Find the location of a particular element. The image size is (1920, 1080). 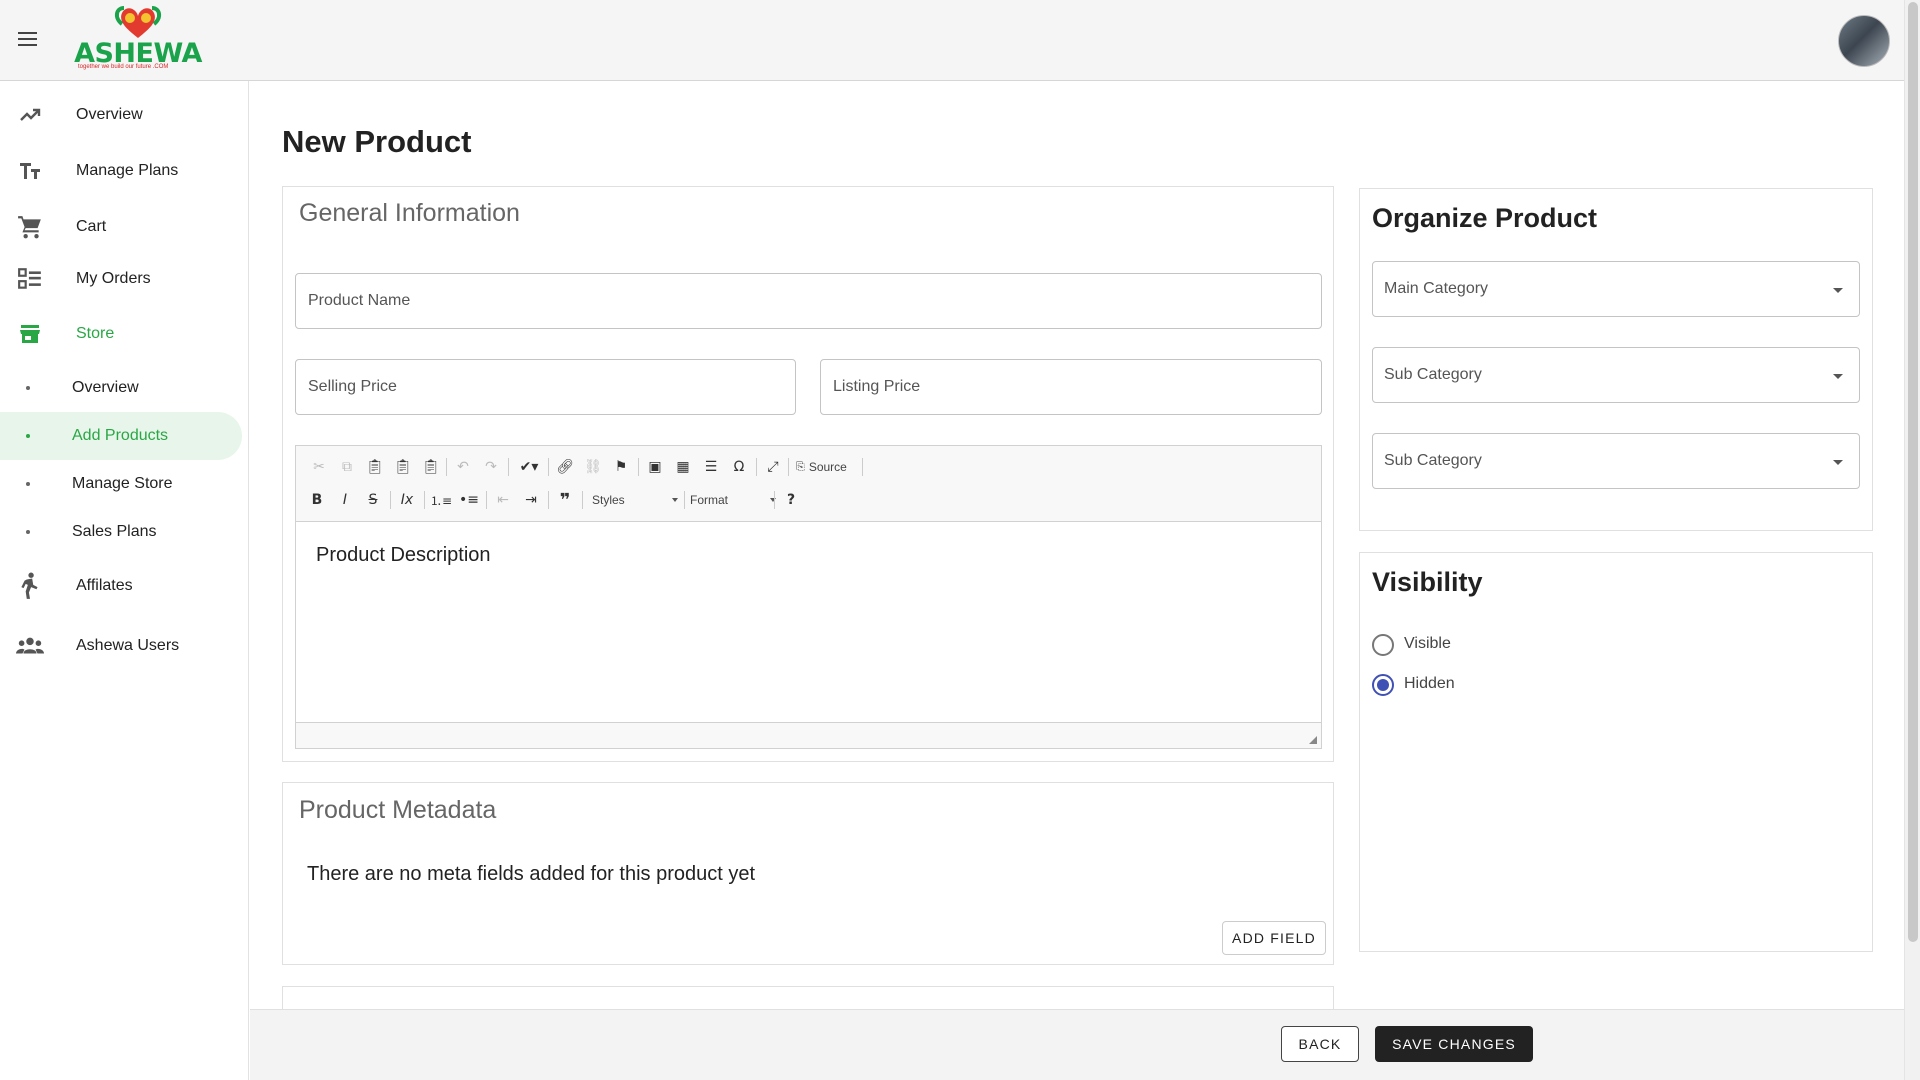

product-name-input is located at coordinates (808, 301).